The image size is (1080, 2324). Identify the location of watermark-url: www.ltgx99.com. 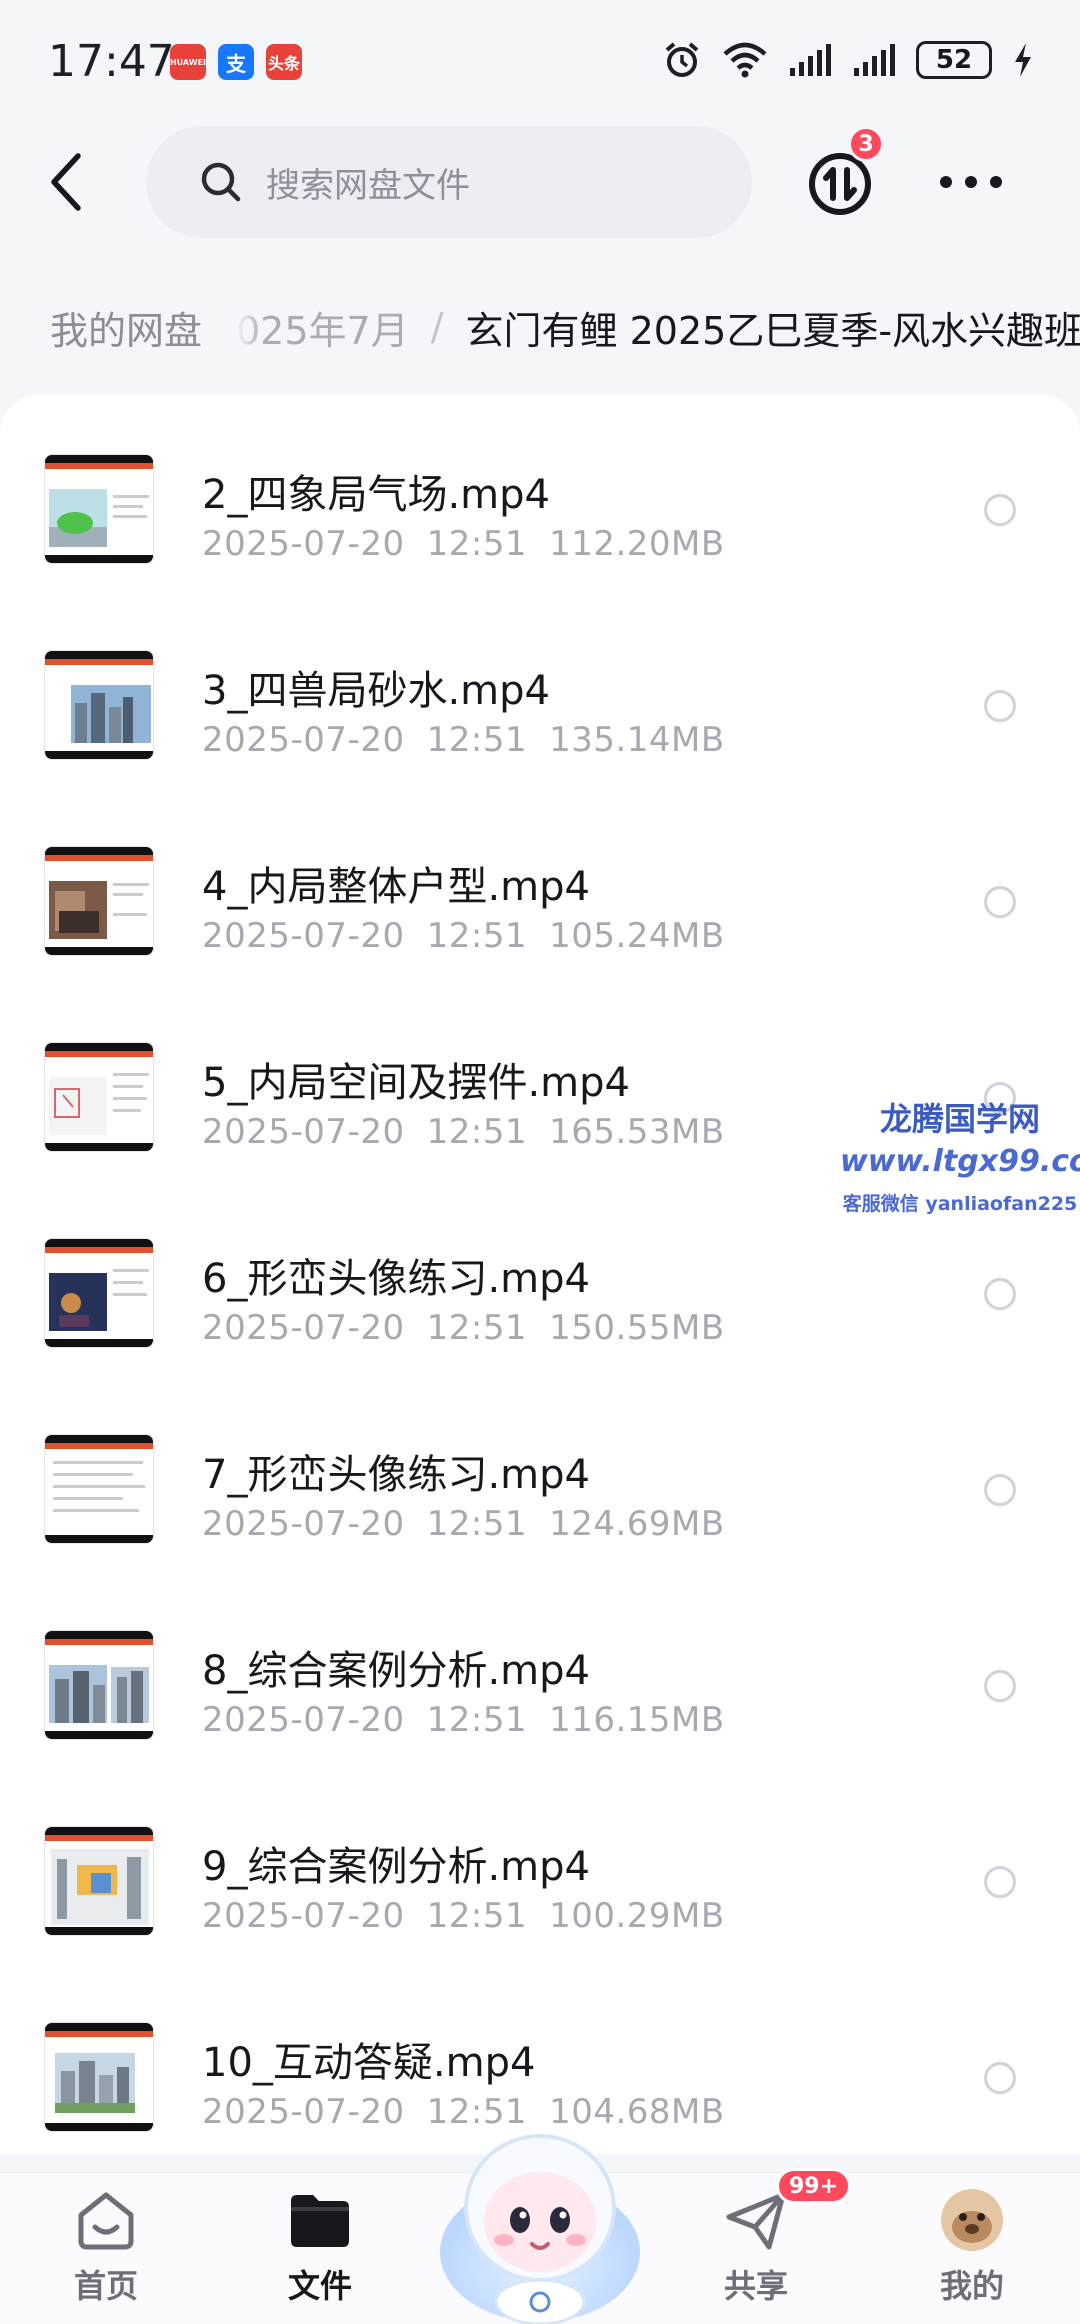
(960, 1161).